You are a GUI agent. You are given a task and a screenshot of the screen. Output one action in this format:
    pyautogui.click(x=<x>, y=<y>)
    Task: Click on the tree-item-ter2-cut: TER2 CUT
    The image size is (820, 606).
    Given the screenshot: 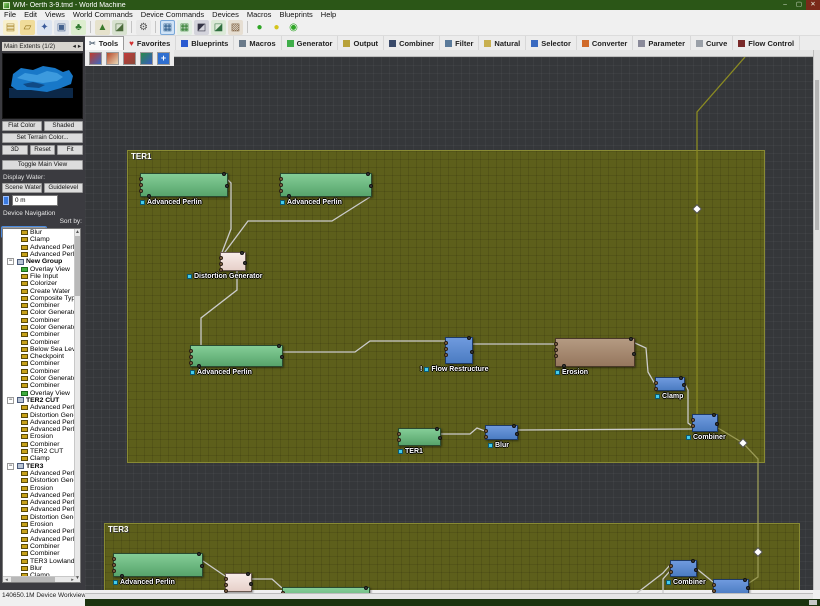 What is the action you would take?
    pyautogui.click(x=41, y=451)
    